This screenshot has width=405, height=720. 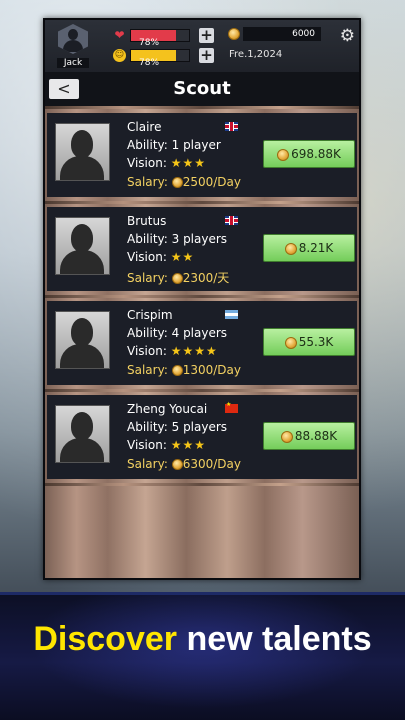 I want to click on candidate-salary: Salary: 1300/Day, so click(x=184, y=370).